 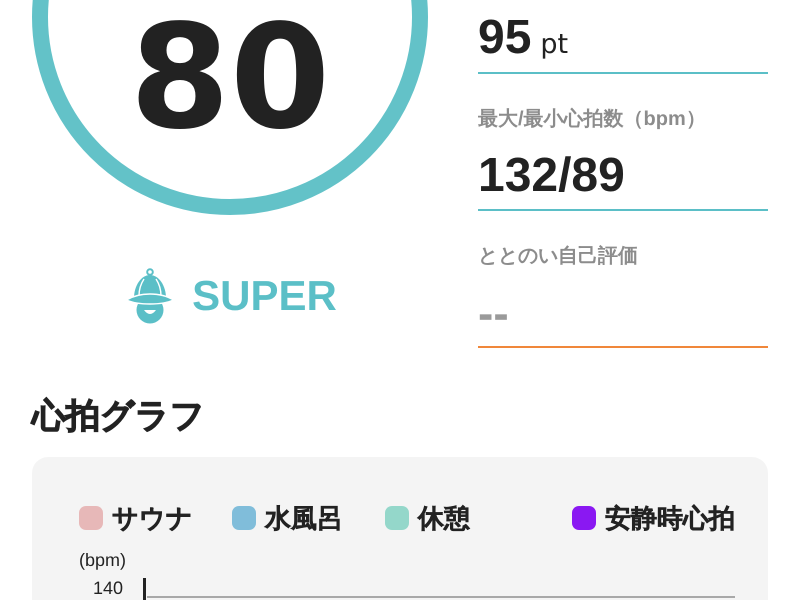 What do you see at coordinates (144, 589) in the screenshot?
I see `y-axis-line` at bounding box center [144, 589].